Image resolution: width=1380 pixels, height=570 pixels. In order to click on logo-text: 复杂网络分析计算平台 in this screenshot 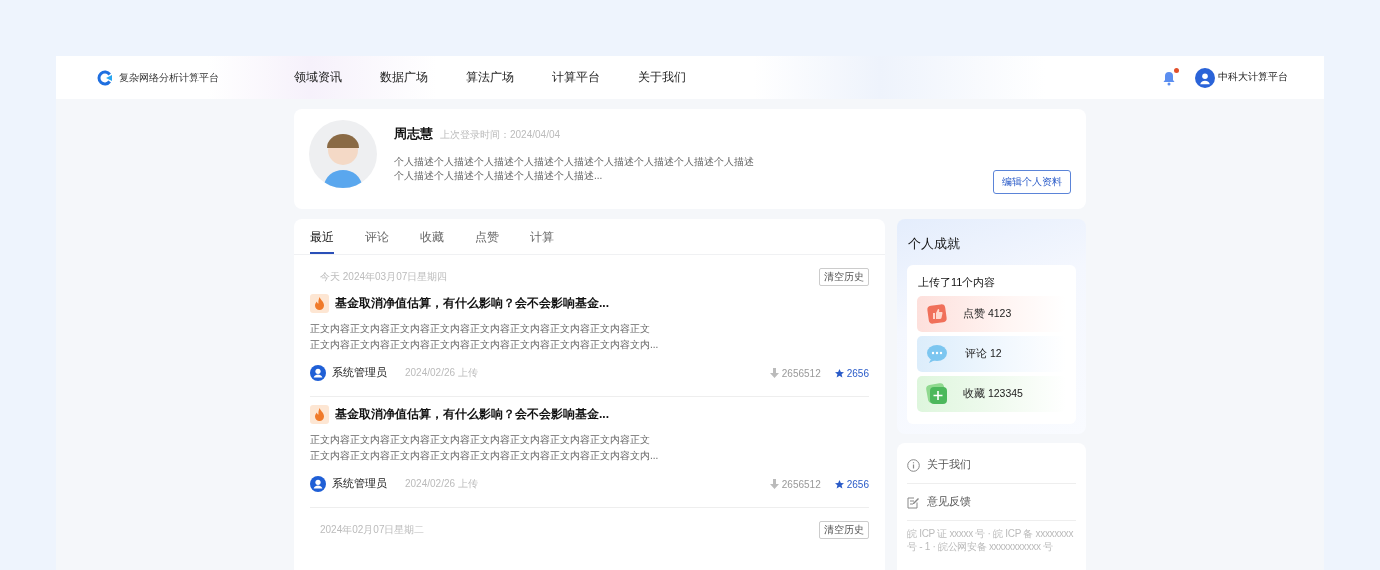, I will do `click(169, 77)`.